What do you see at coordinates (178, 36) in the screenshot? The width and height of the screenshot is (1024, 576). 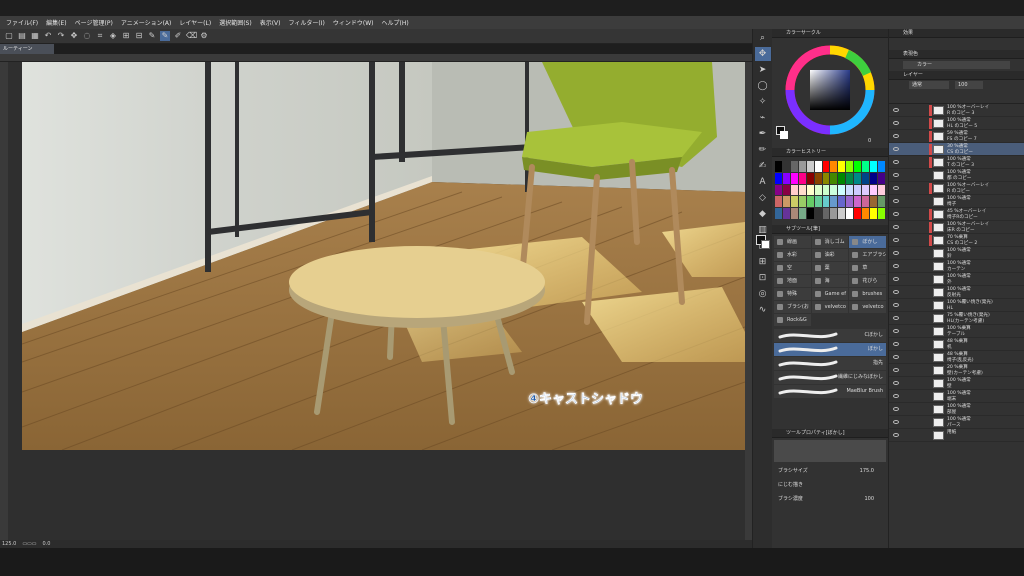 I see `pencil-icon: ✐` at bounding box center [178, 36].